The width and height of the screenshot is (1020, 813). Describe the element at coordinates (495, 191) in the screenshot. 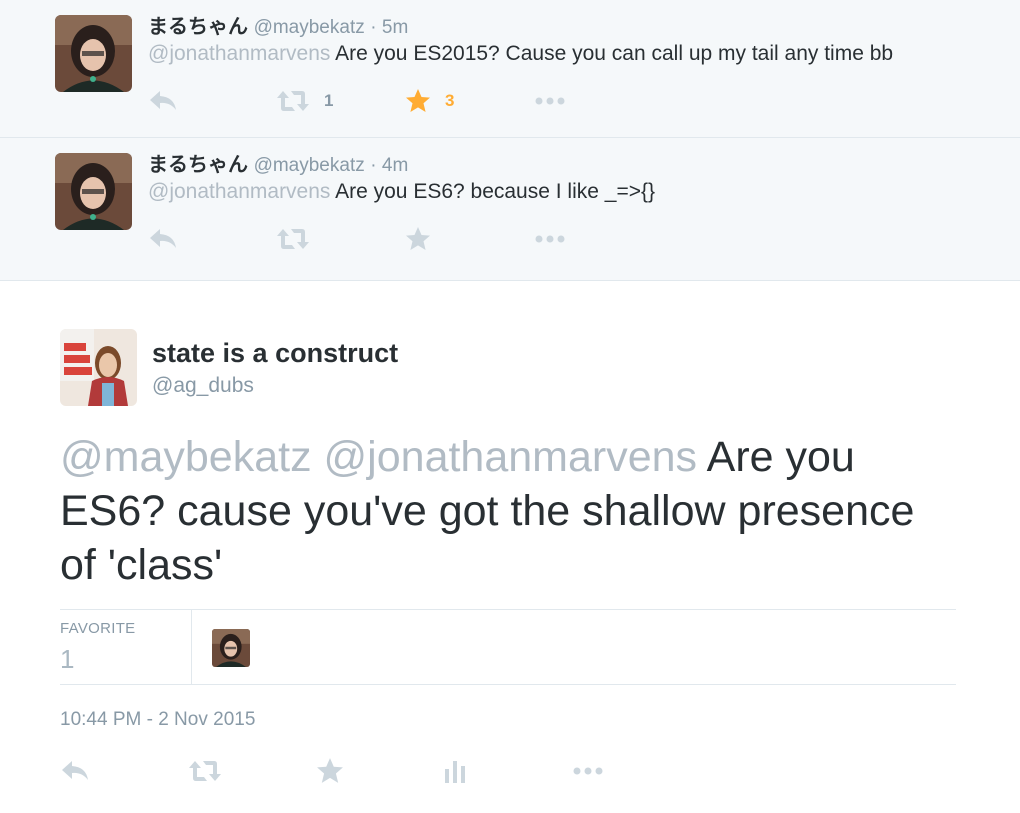

I see `tweet-body: Are you ES6? because I like _=>{}` at that location.